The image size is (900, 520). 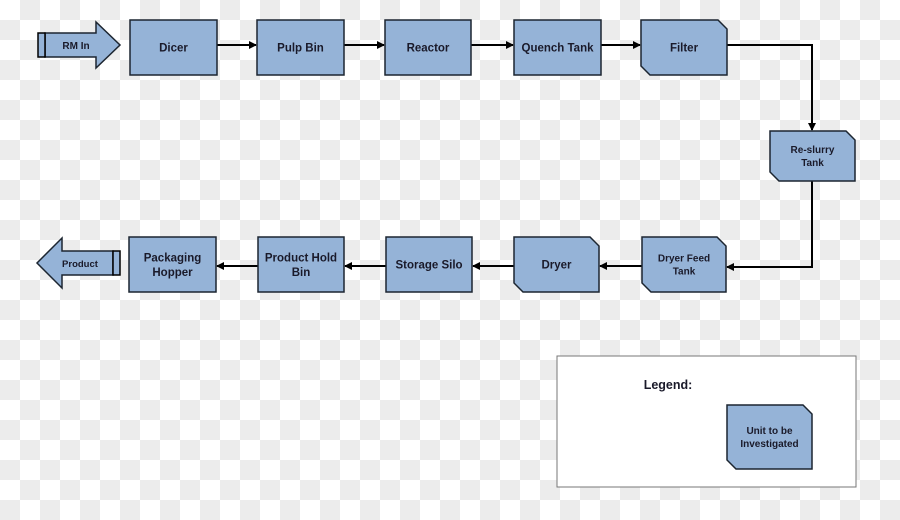 I want to click on unit-storage-silo: Storage Silo, so click(x=429, y=264).